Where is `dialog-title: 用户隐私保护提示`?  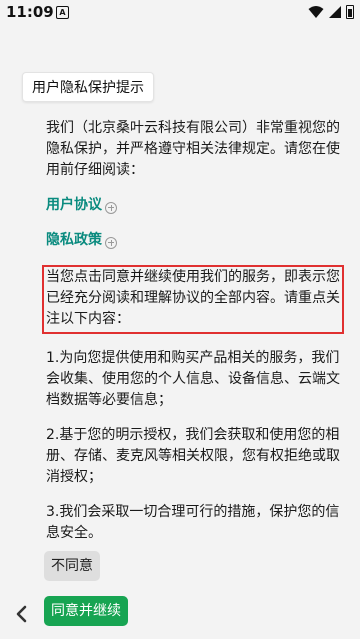 dialog-title: 用户隐私保护提示 is located at coordinates (88, 87).